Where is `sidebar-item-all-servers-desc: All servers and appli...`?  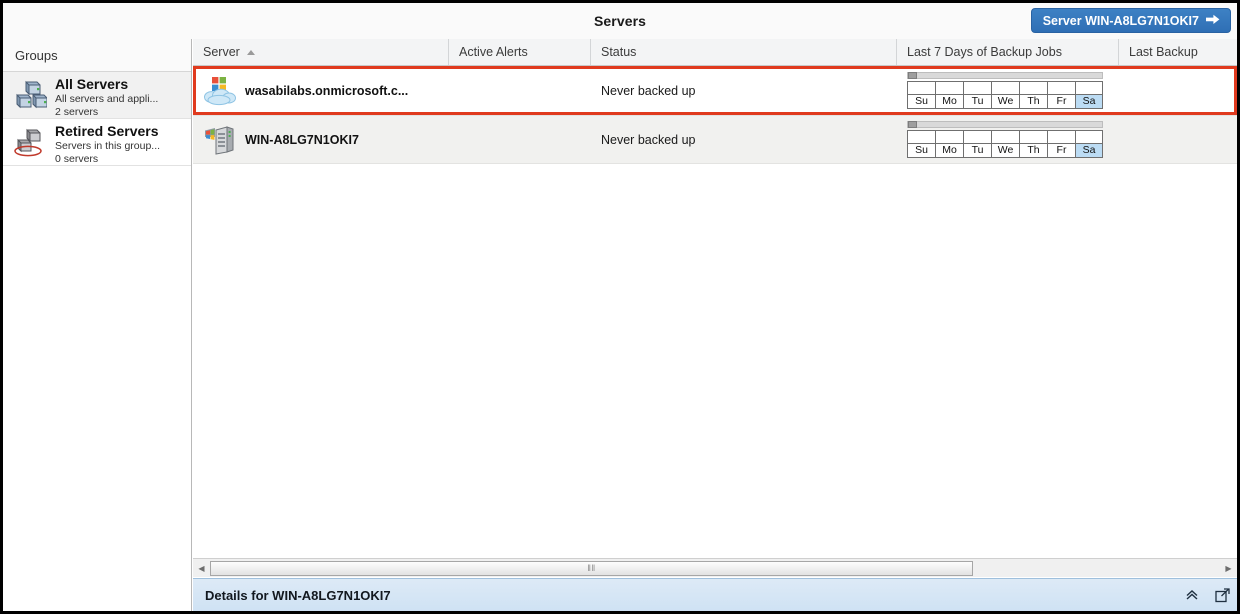
sidebar-item-all-servers-desc: All servers and appli... is located at coordinates (107, 99).